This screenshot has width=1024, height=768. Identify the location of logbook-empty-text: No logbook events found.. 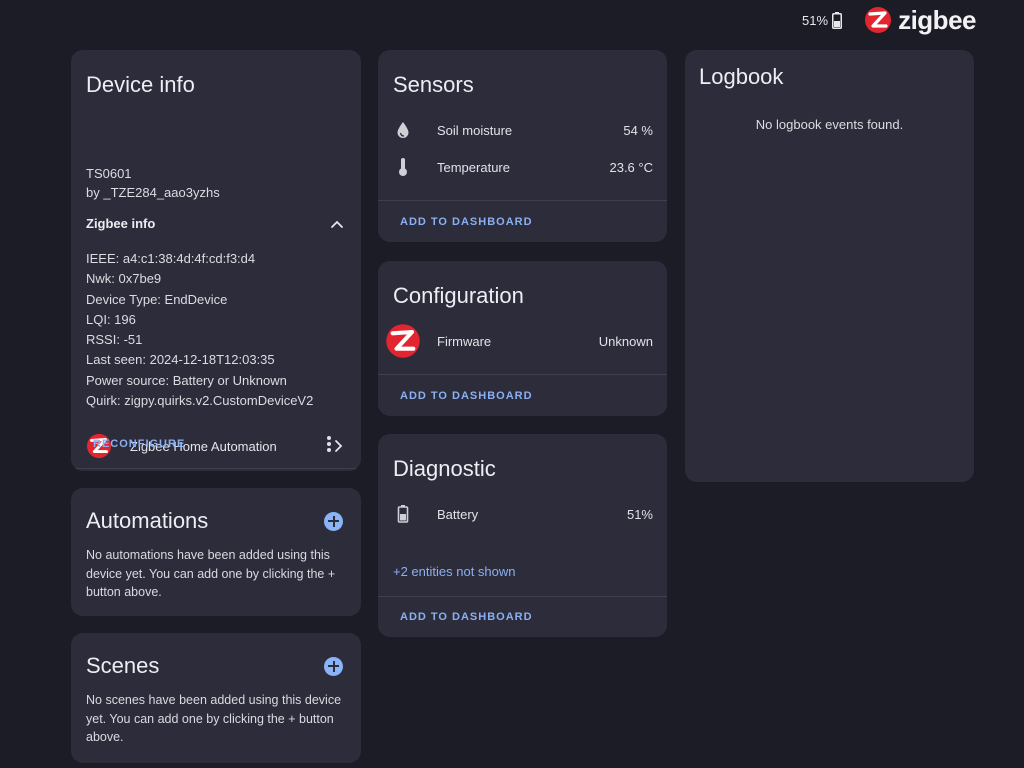
(829, 124).